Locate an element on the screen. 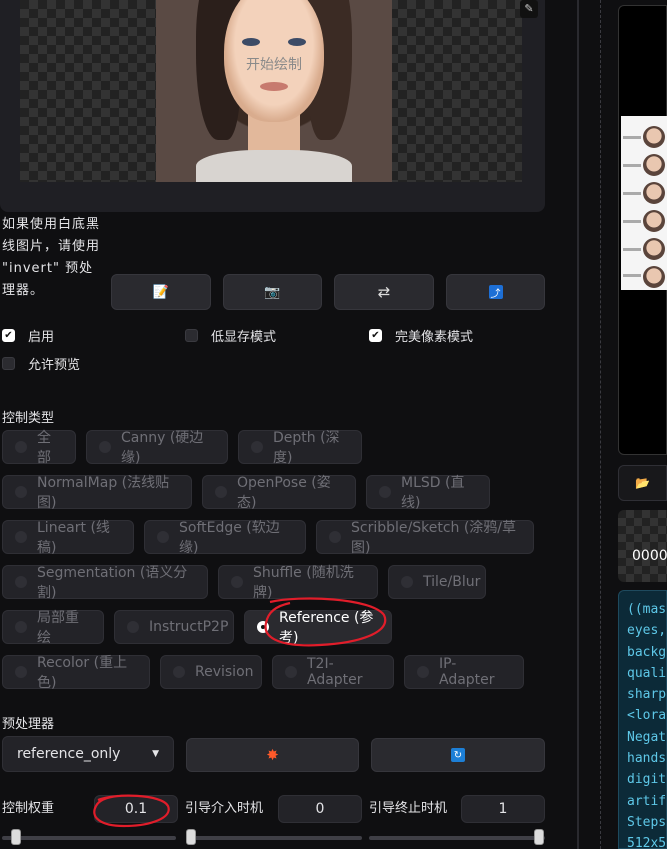 The height and width of the screenshot is (849, 667). preprocessor-dropdown: reference_only ▼ is located at coordinates (88, 754).